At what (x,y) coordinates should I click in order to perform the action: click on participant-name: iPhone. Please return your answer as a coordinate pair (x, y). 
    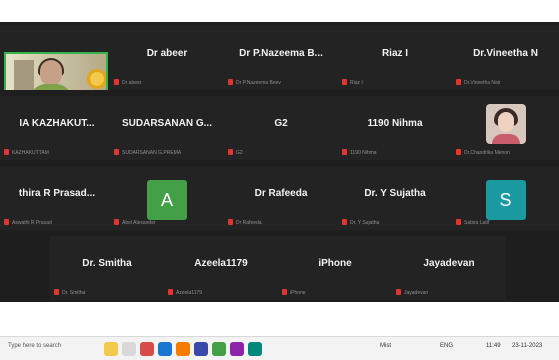
    Looking at the image, I should click on (335, 263).